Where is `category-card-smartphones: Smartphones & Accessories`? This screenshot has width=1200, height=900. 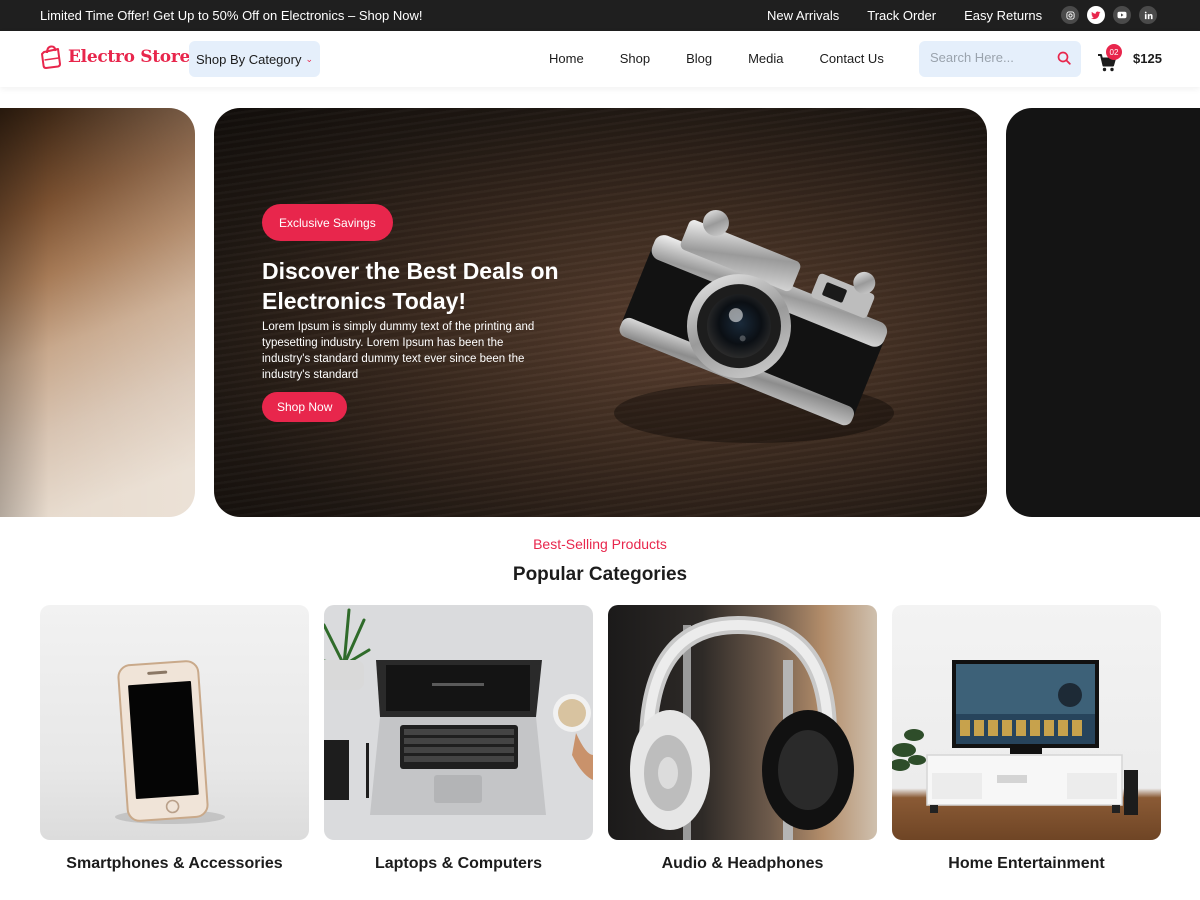
category-card-smartphones: Smartphones & Accessories is located at coordinates (174, 739).